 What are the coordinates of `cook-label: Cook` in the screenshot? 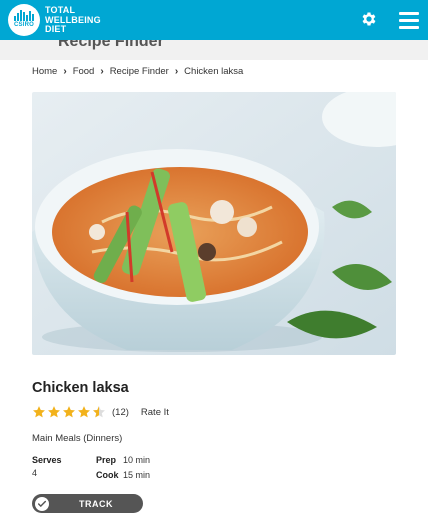 It's located at (107, 475).